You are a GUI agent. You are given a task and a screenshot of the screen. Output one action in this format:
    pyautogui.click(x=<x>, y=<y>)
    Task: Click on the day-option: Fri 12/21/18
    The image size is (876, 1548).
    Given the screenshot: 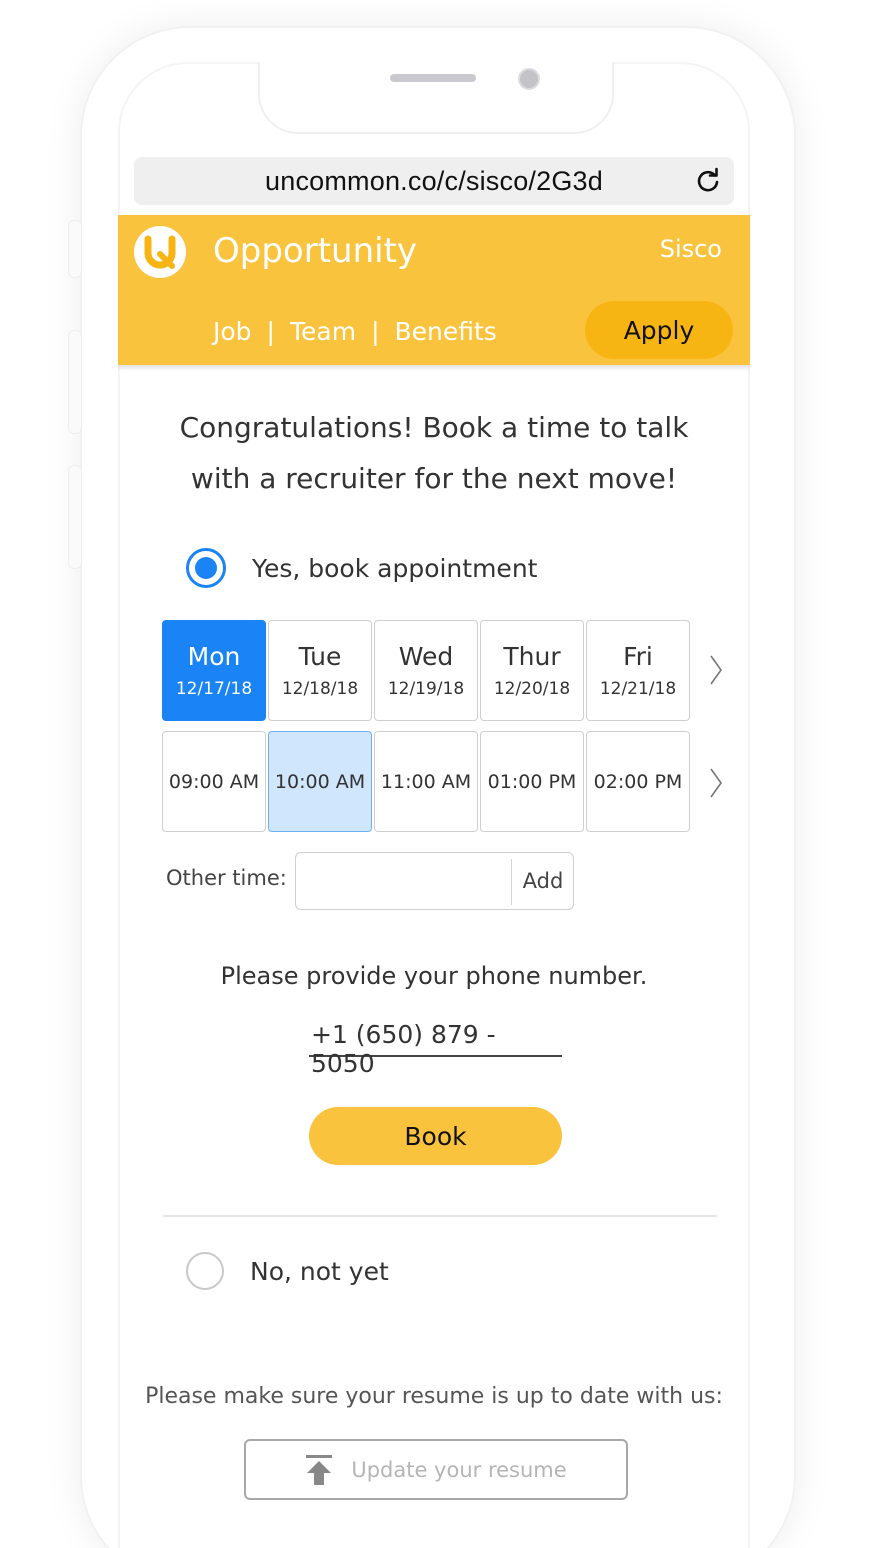 What is the action you would take?
    pyautogui.click(x=638, y=670)
    